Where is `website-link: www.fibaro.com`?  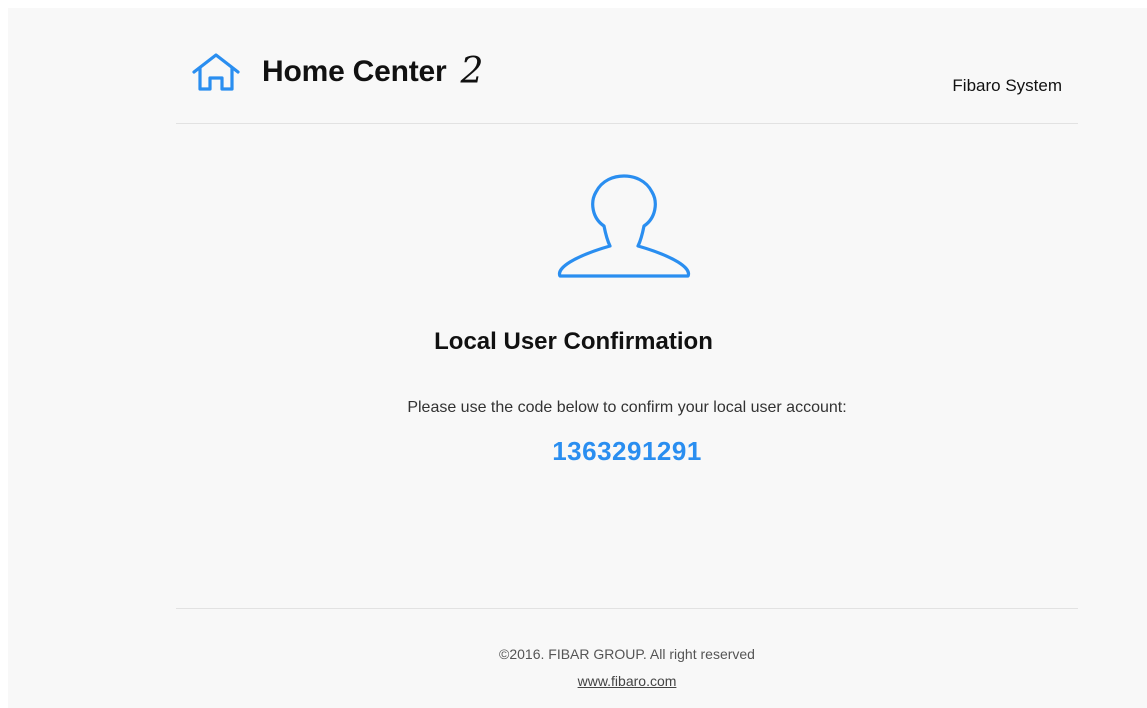
website-link: www.fibaro.com is located at coordinates (627, 681).